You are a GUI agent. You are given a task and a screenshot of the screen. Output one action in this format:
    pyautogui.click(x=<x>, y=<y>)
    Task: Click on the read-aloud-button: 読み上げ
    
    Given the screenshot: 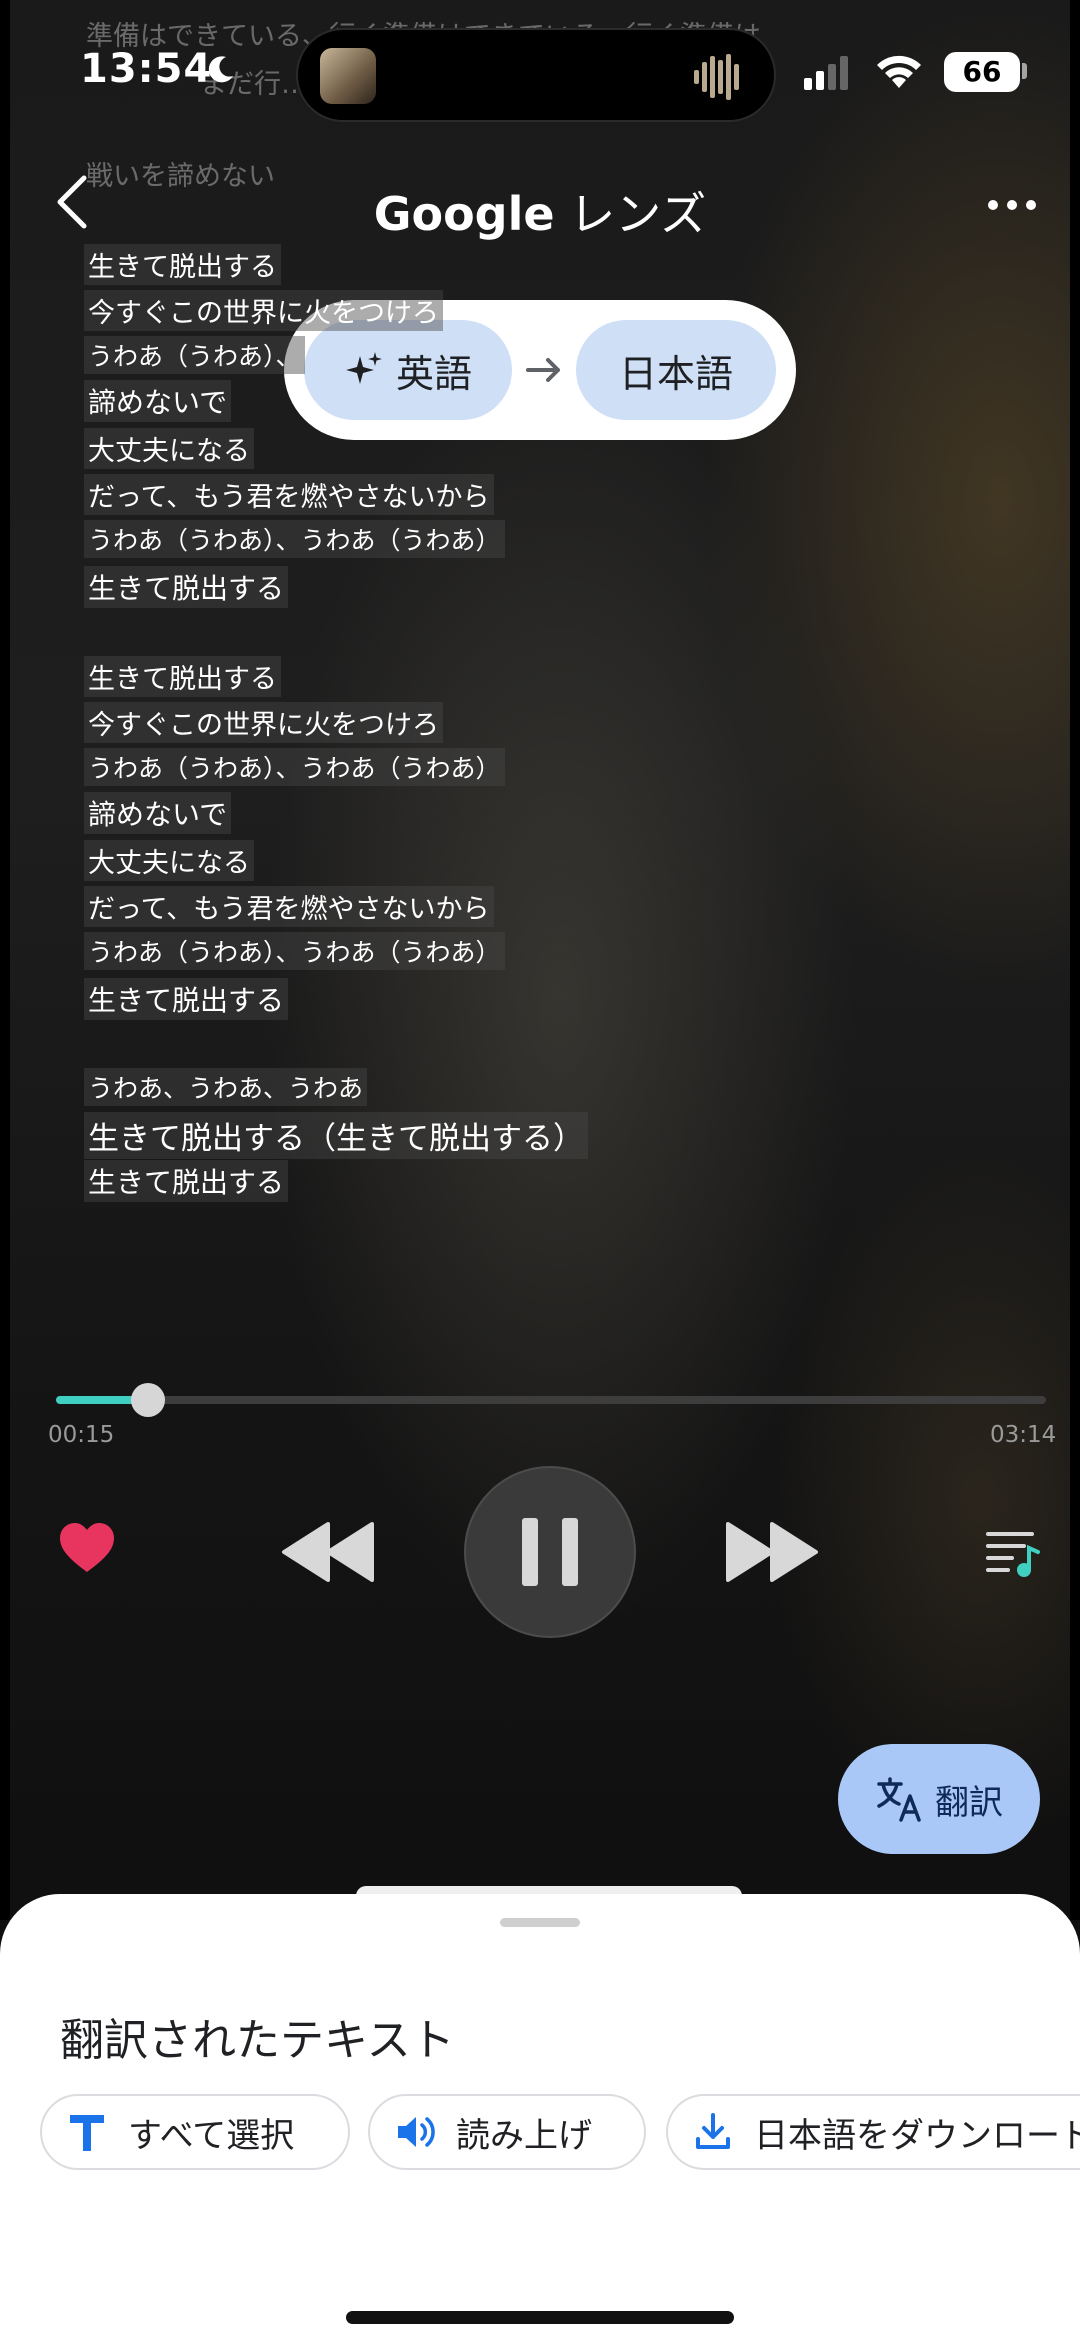 What is the action you would take?
    pyautogui.click(x=507, y=2132)
    